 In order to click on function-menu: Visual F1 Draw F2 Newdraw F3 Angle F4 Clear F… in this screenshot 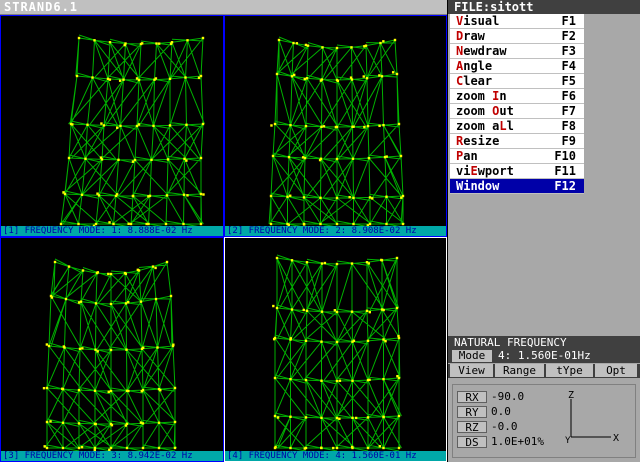, I will do `click(517, 104)`.